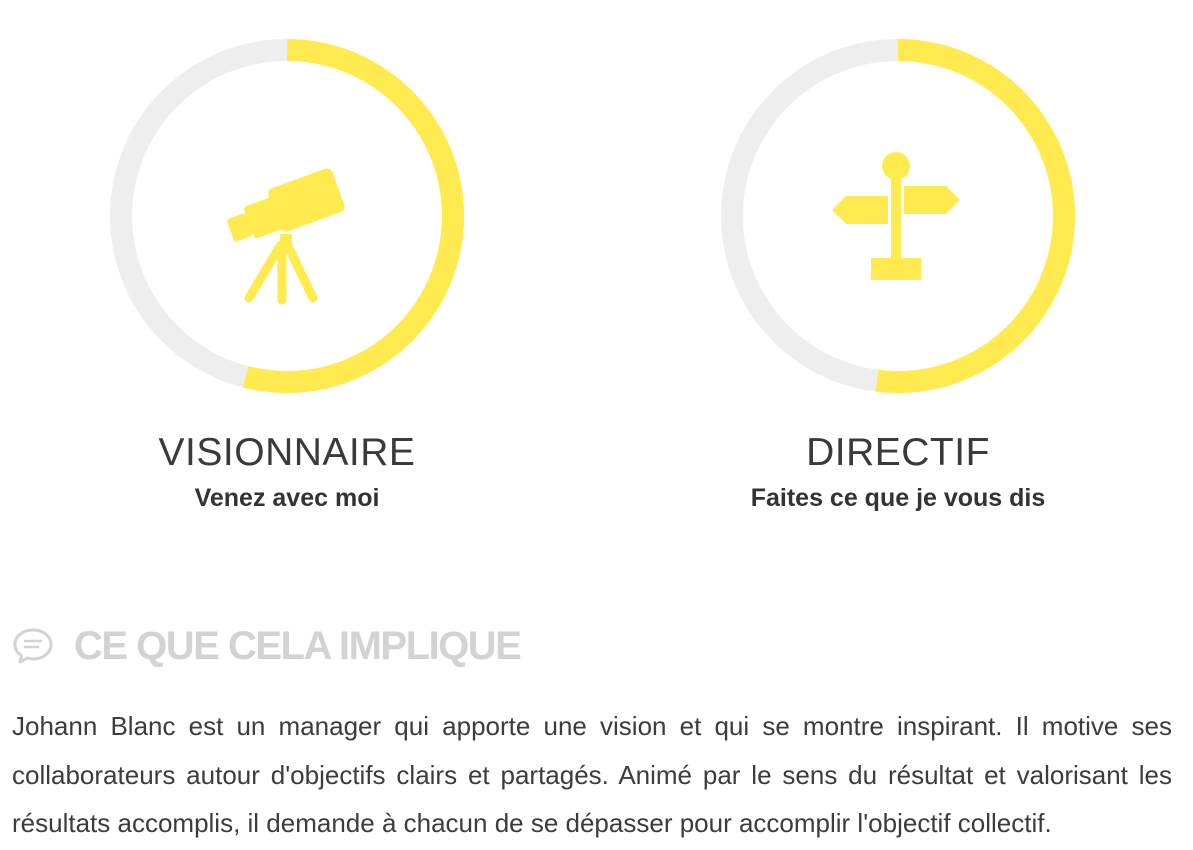  I want to click on profile-motto: Faites ce que je vous dis, so click(898, 498).